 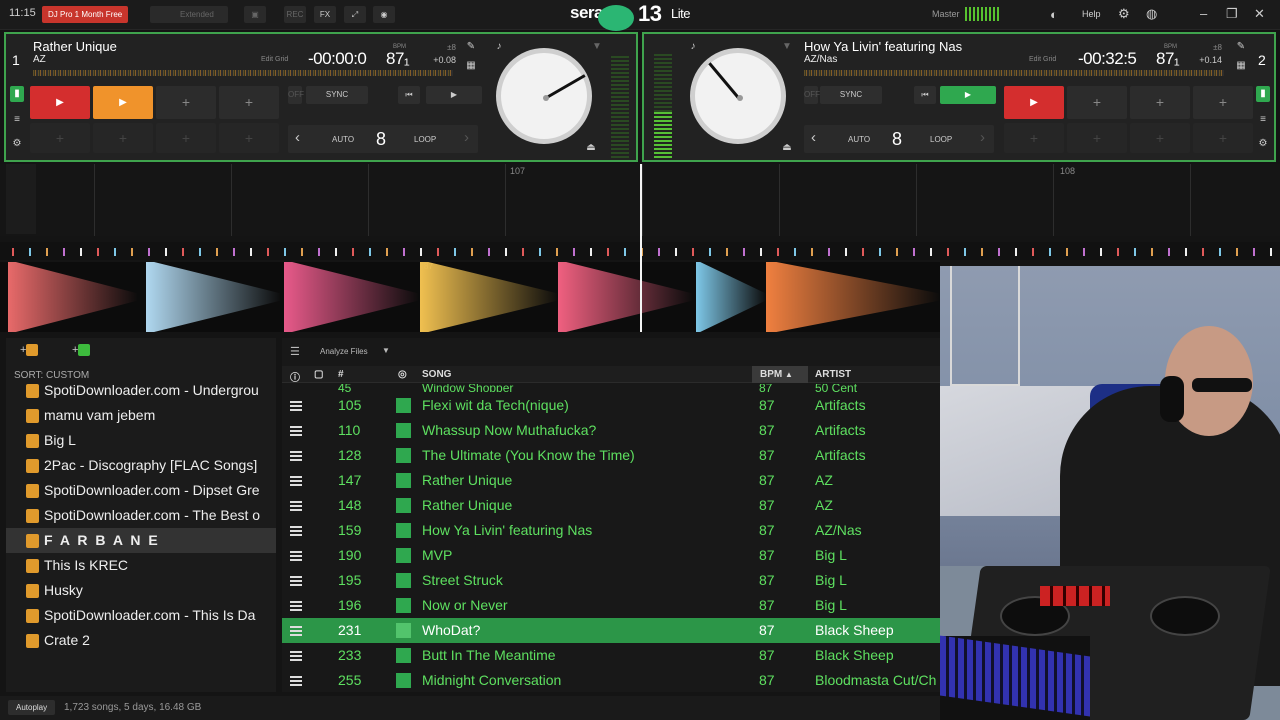 I want to click on table-row: 147 Rather Unique 87 AZ, so click(x=612, y=480).